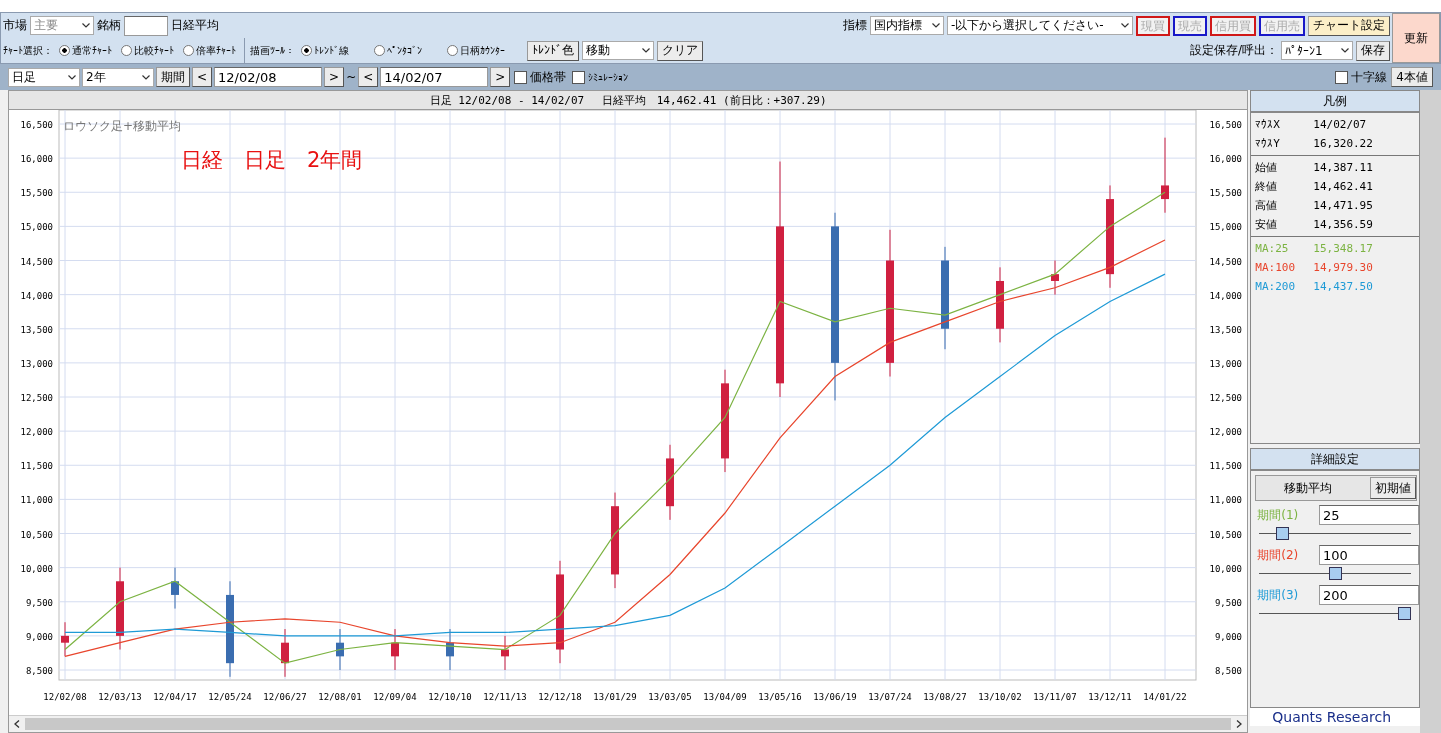 The width and height of the screenshot is (1441, 733). I want to click on refresh-button: 更新, so click(1416, 38).